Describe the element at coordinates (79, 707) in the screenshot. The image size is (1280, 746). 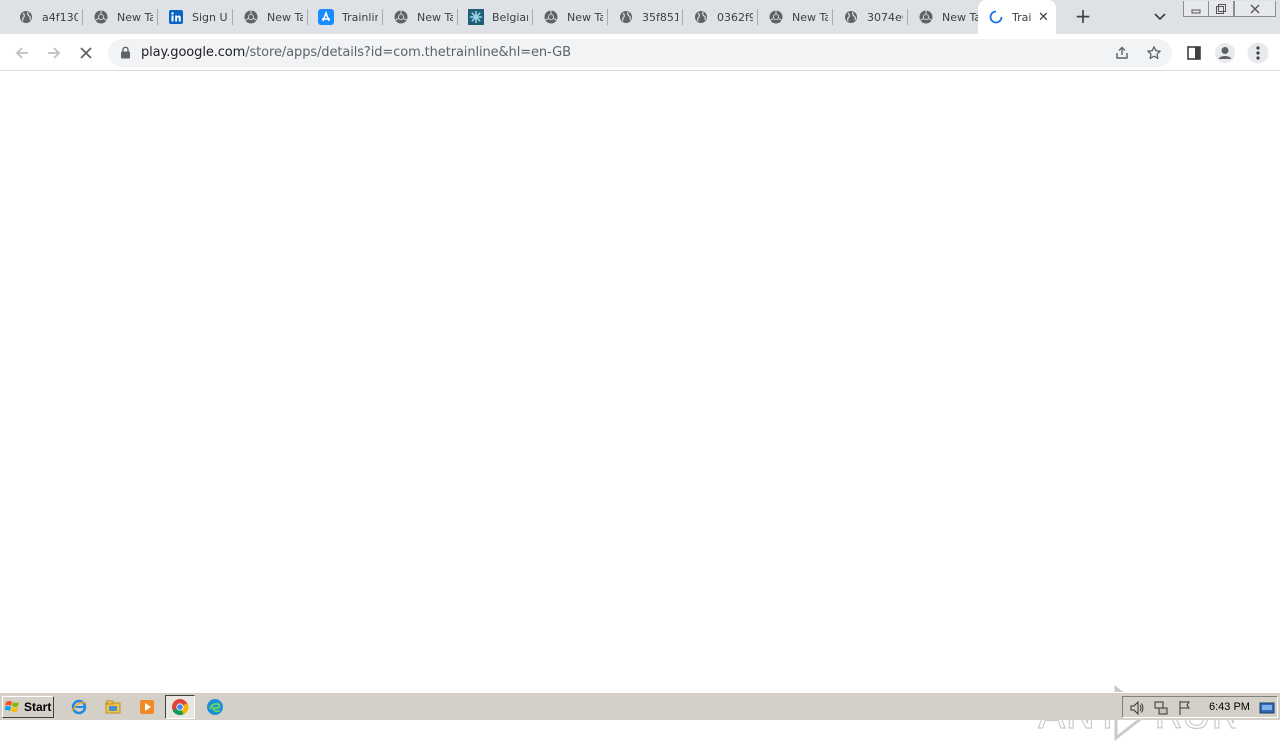
I see `internet-explorer-icon` at that location.